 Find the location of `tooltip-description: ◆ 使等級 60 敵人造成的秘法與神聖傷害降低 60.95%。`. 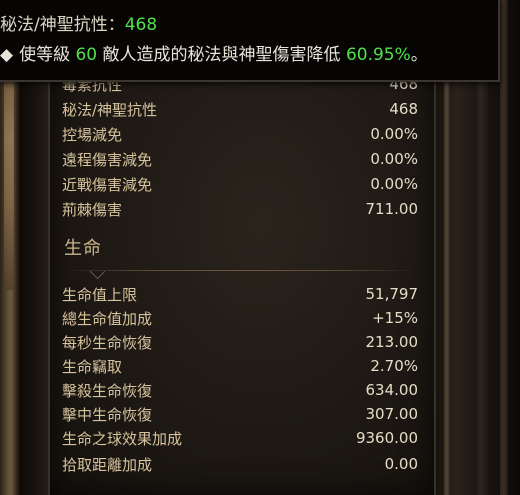

tooltip-description: ◆ 使等級 60 敵人造成的秘法與神聖傷害降低 60.95%。 is located at coordinates (214, 52).